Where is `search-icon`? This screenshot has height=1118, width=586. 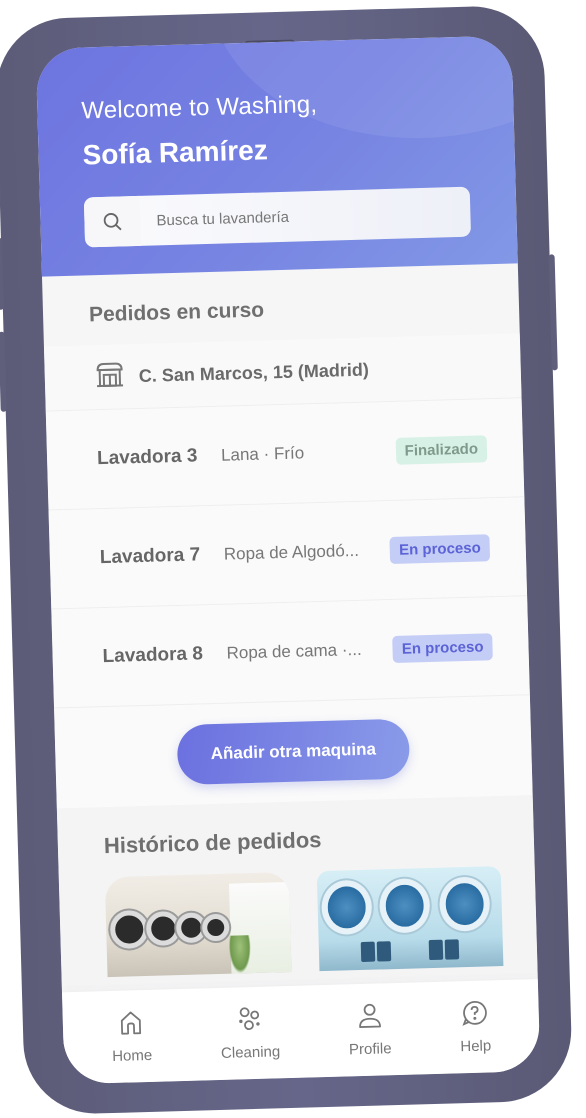
search-icon is located at coordinates (112, 221).